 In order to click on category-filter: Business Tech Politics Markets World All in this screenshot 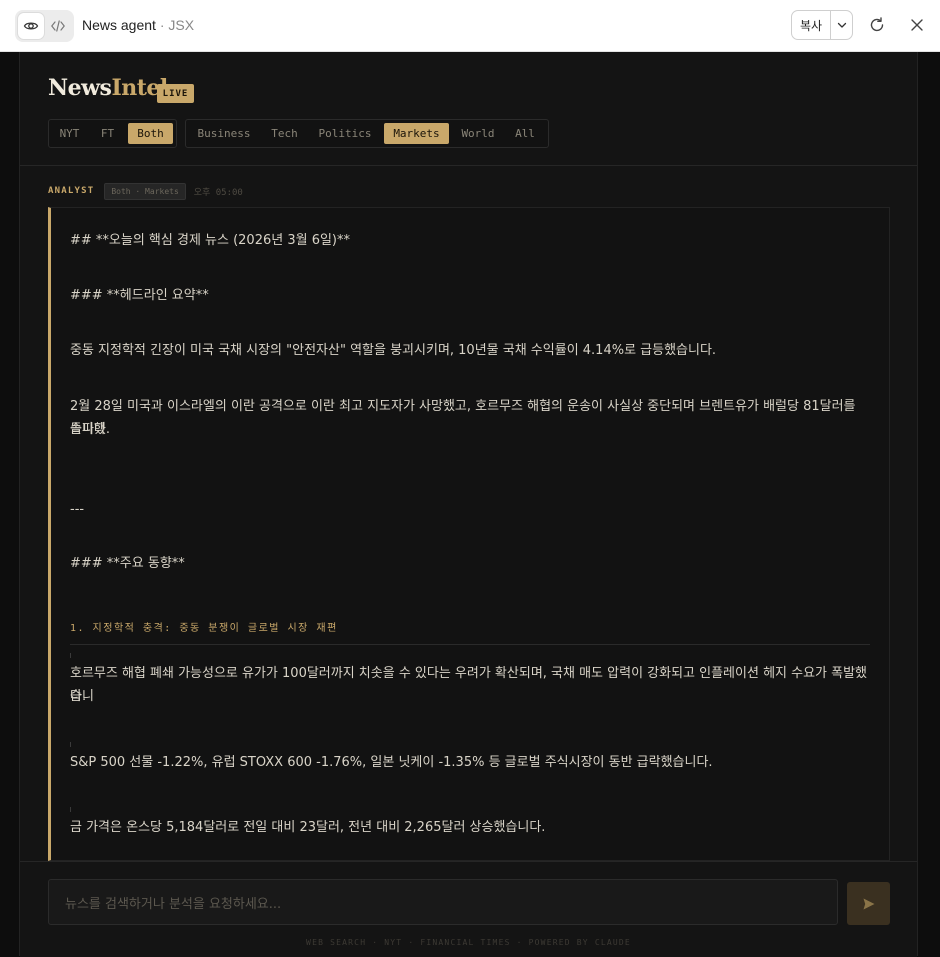, I will do `click(367, 133)`.